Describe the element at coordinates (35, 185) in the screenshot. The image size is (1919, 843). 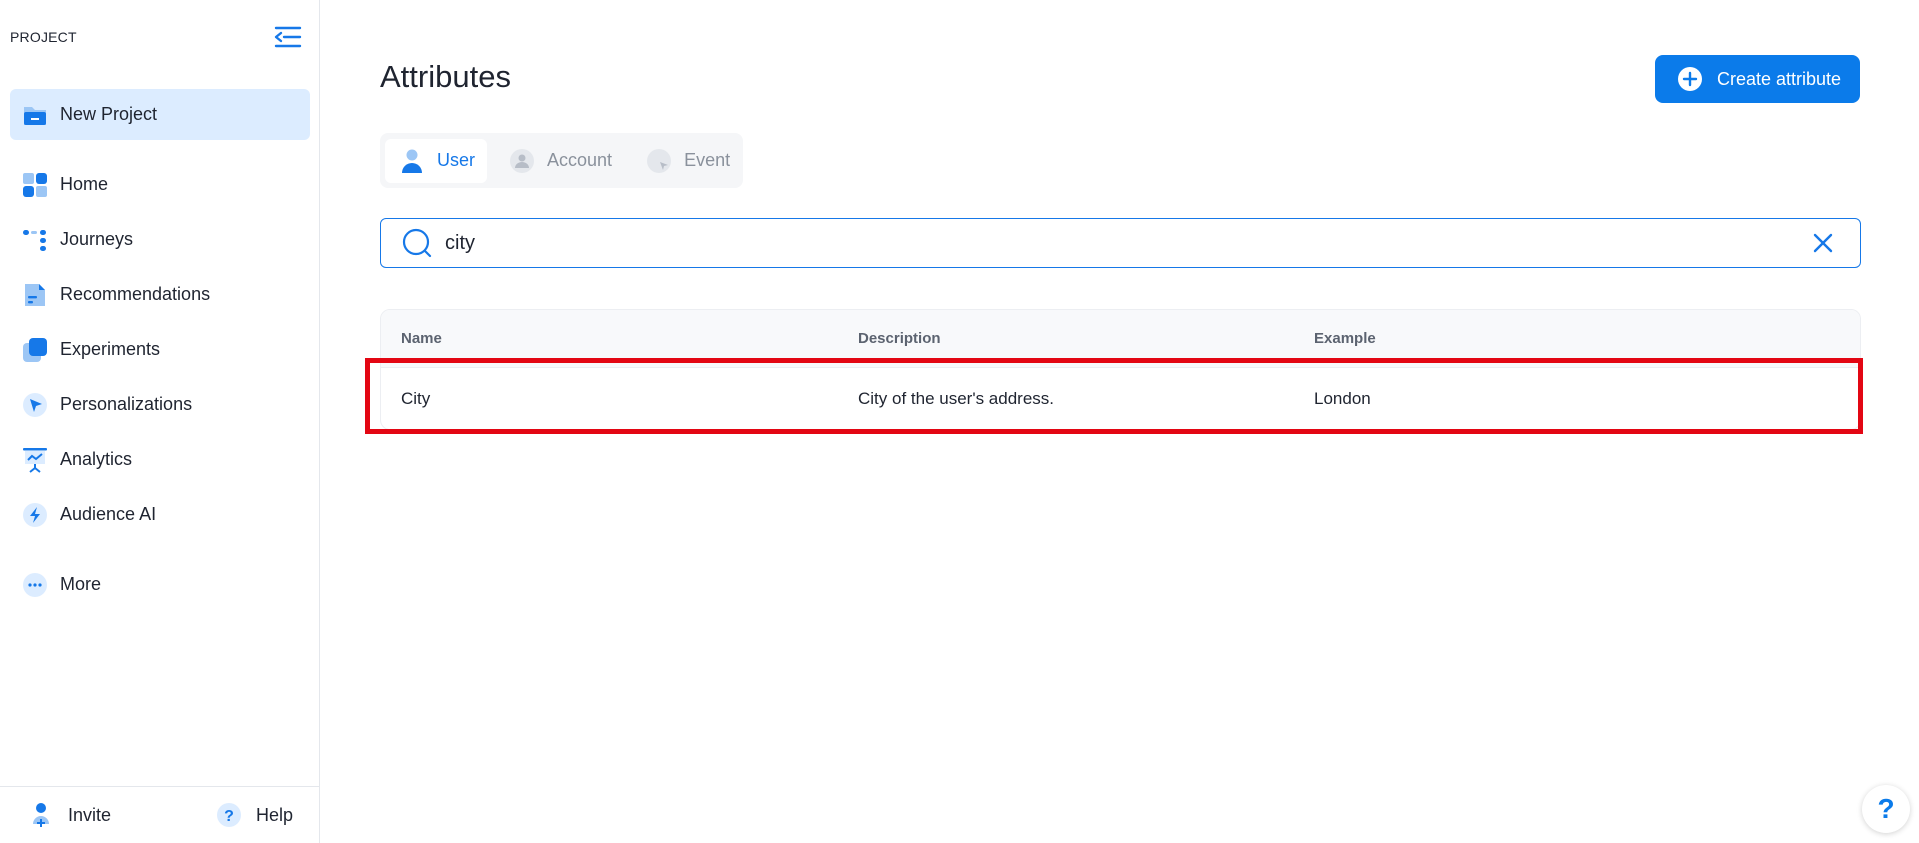
I see `home-icon` at that location.